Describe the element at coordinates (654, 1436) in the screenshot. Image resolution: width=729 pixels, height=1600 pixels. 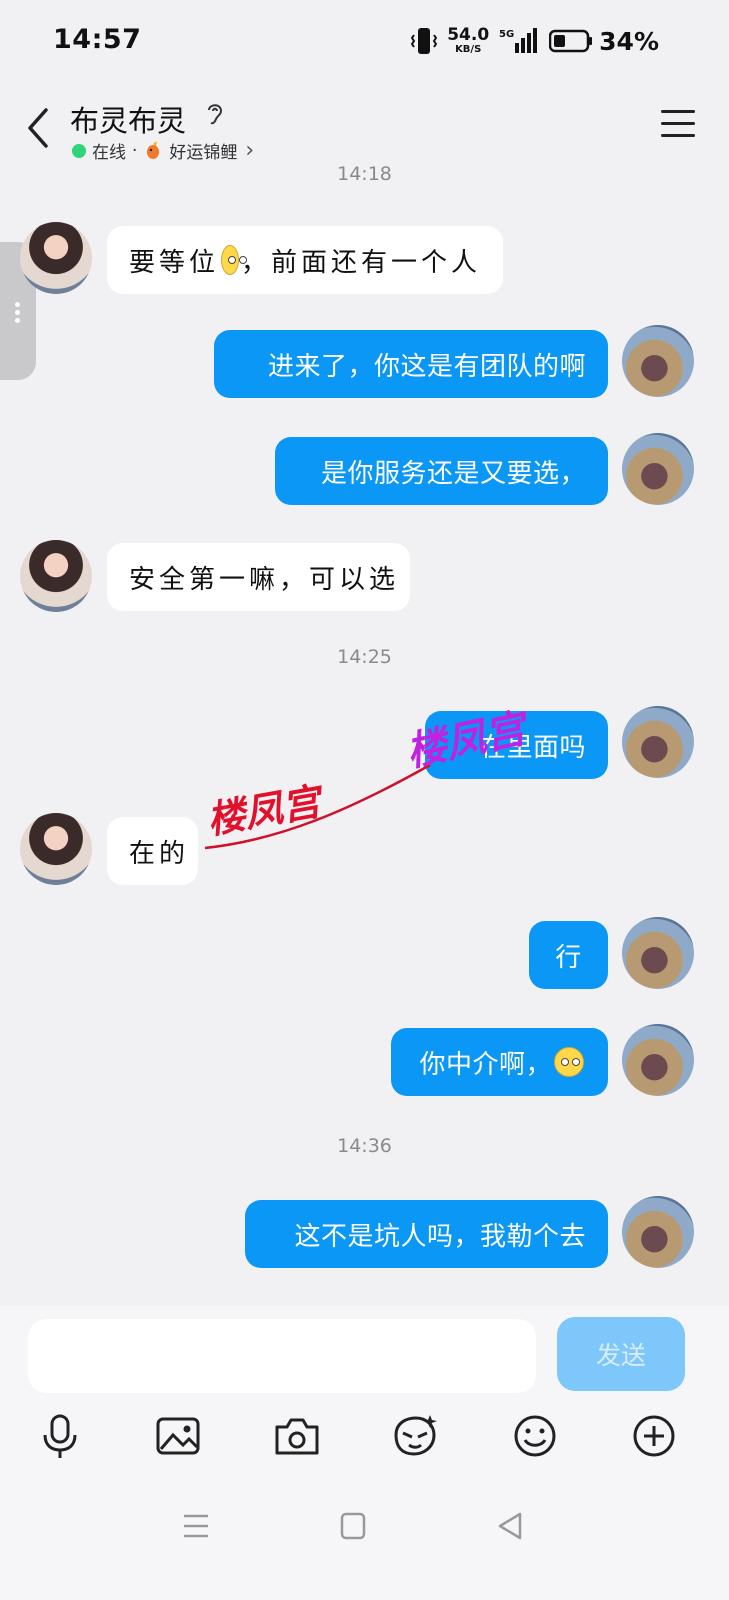
I see `plus-icon` at that location.